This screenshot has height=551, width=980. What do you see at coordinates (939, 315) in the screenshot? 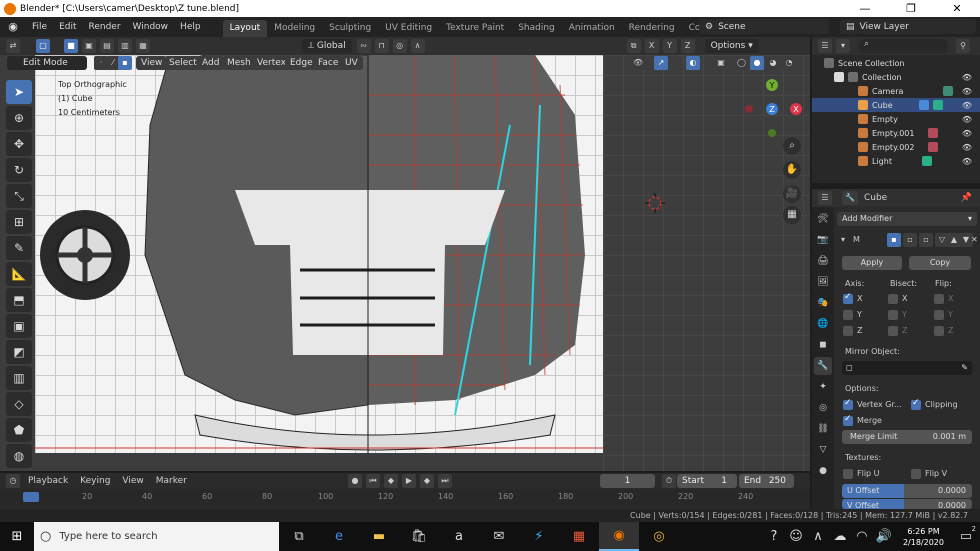
I see `flip-y-checkbox` at bounding box center [939, 315].